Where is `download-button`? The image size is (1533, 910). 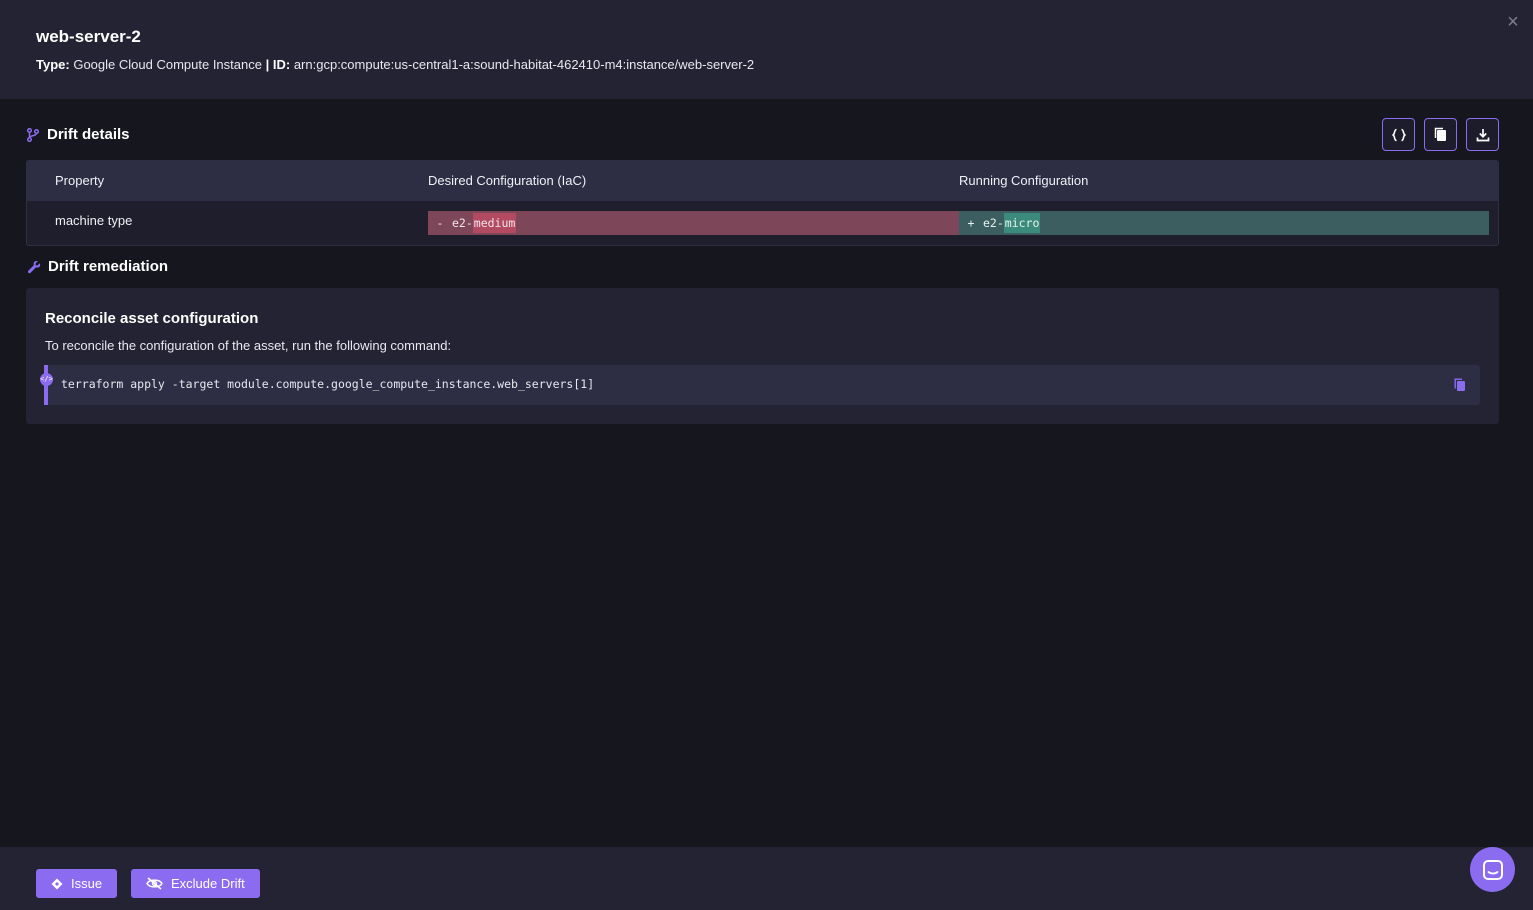 download-button is located at coordinates (1482, 134).